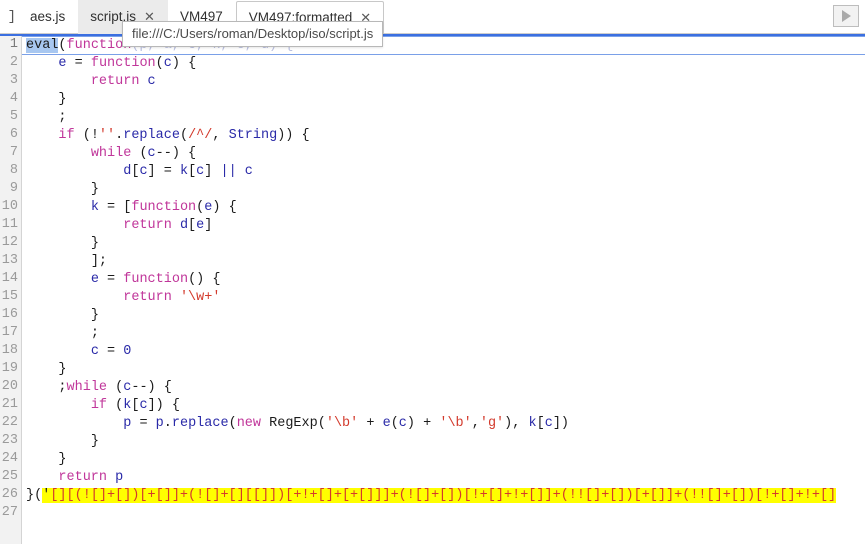  I want to click on code-line: return c, so click(445, 82).